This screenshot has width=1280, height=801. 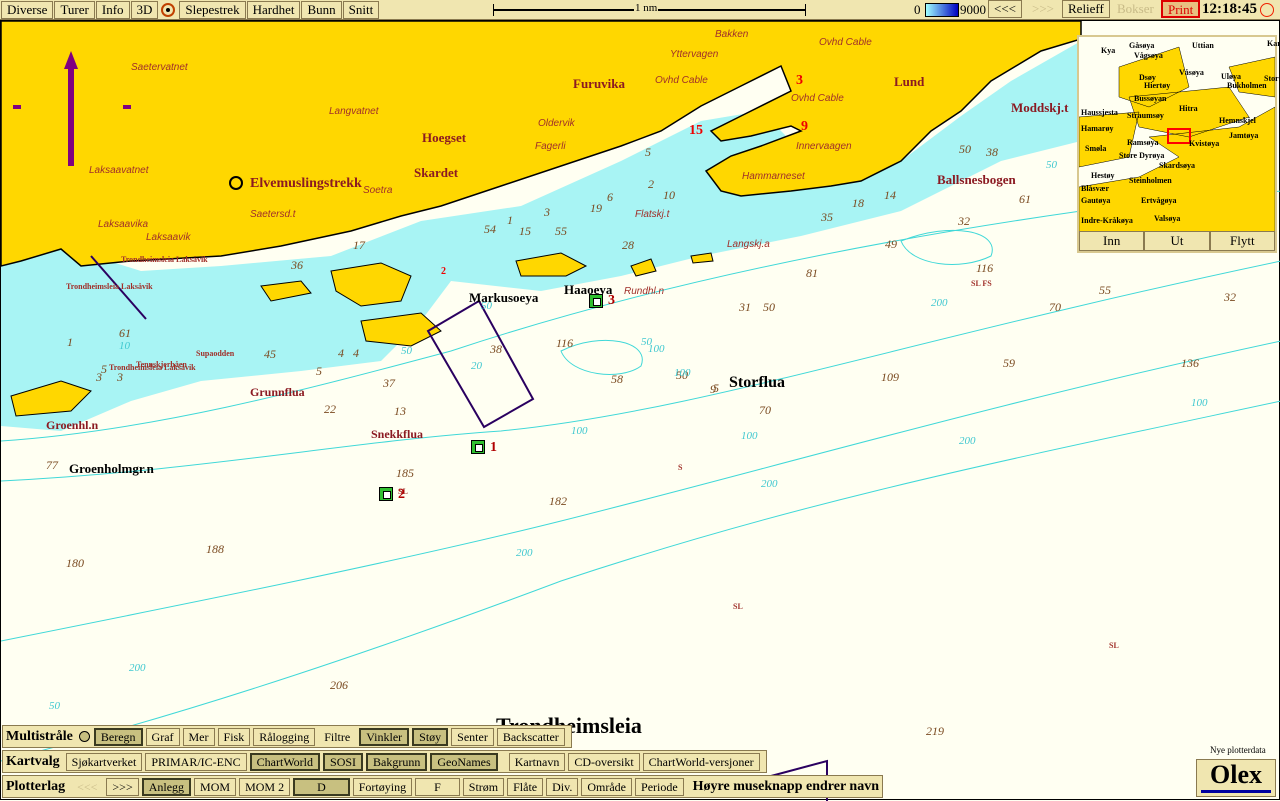 I want to click on diverse-button: Diverse, so click(x=27, y=9).